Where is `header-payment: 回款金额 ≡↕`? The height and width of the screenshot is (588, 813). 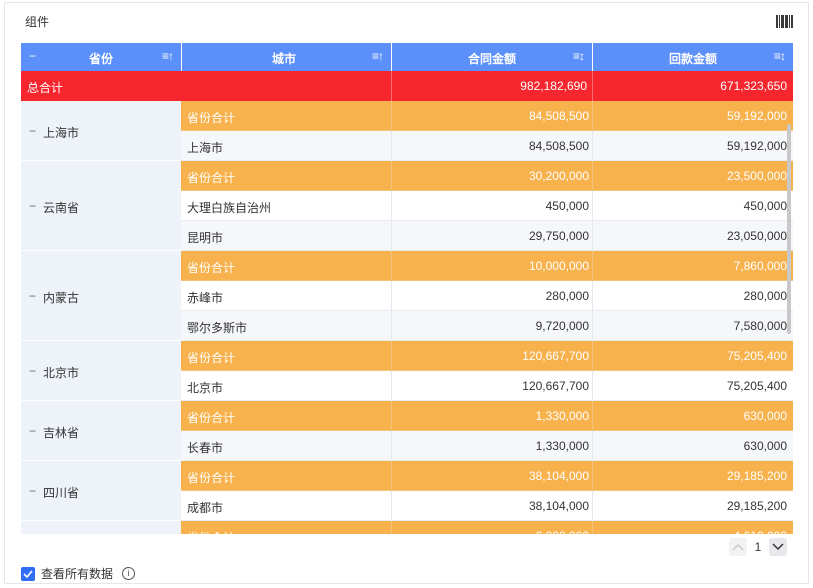
header-payment: 回款金额 ≡↕ is located at coordinates (693, 57).